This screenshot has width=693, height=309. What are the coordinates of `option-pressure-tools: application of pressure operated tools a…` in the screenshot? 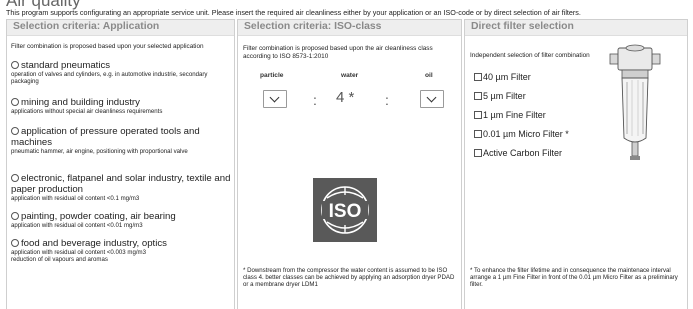 It's located at (122, 140).